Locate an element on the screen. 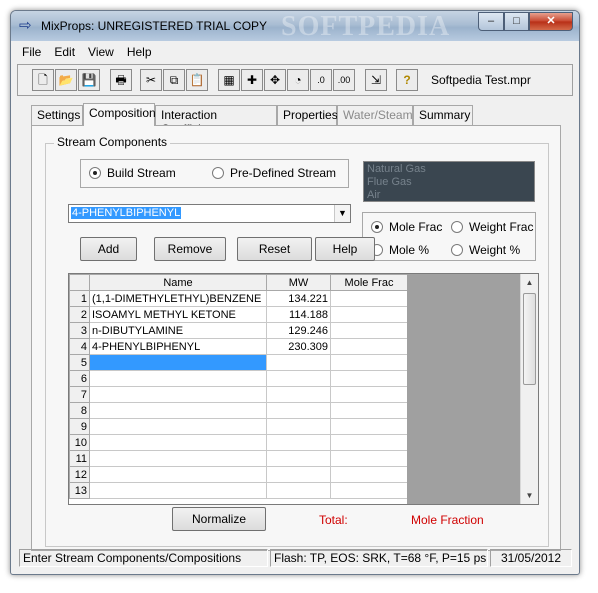 The height and width of the screenshot is (593, 598). scroll-down-icon: ▼ is located at coordinates (529, 495).